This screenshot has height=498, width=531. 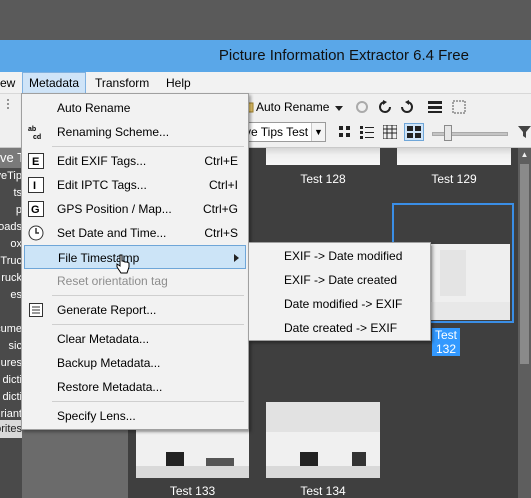 What do you see at coordinates (407, 107) in the screenshot?
I see `rotate-right-icon` at bounding box center [407, 107].